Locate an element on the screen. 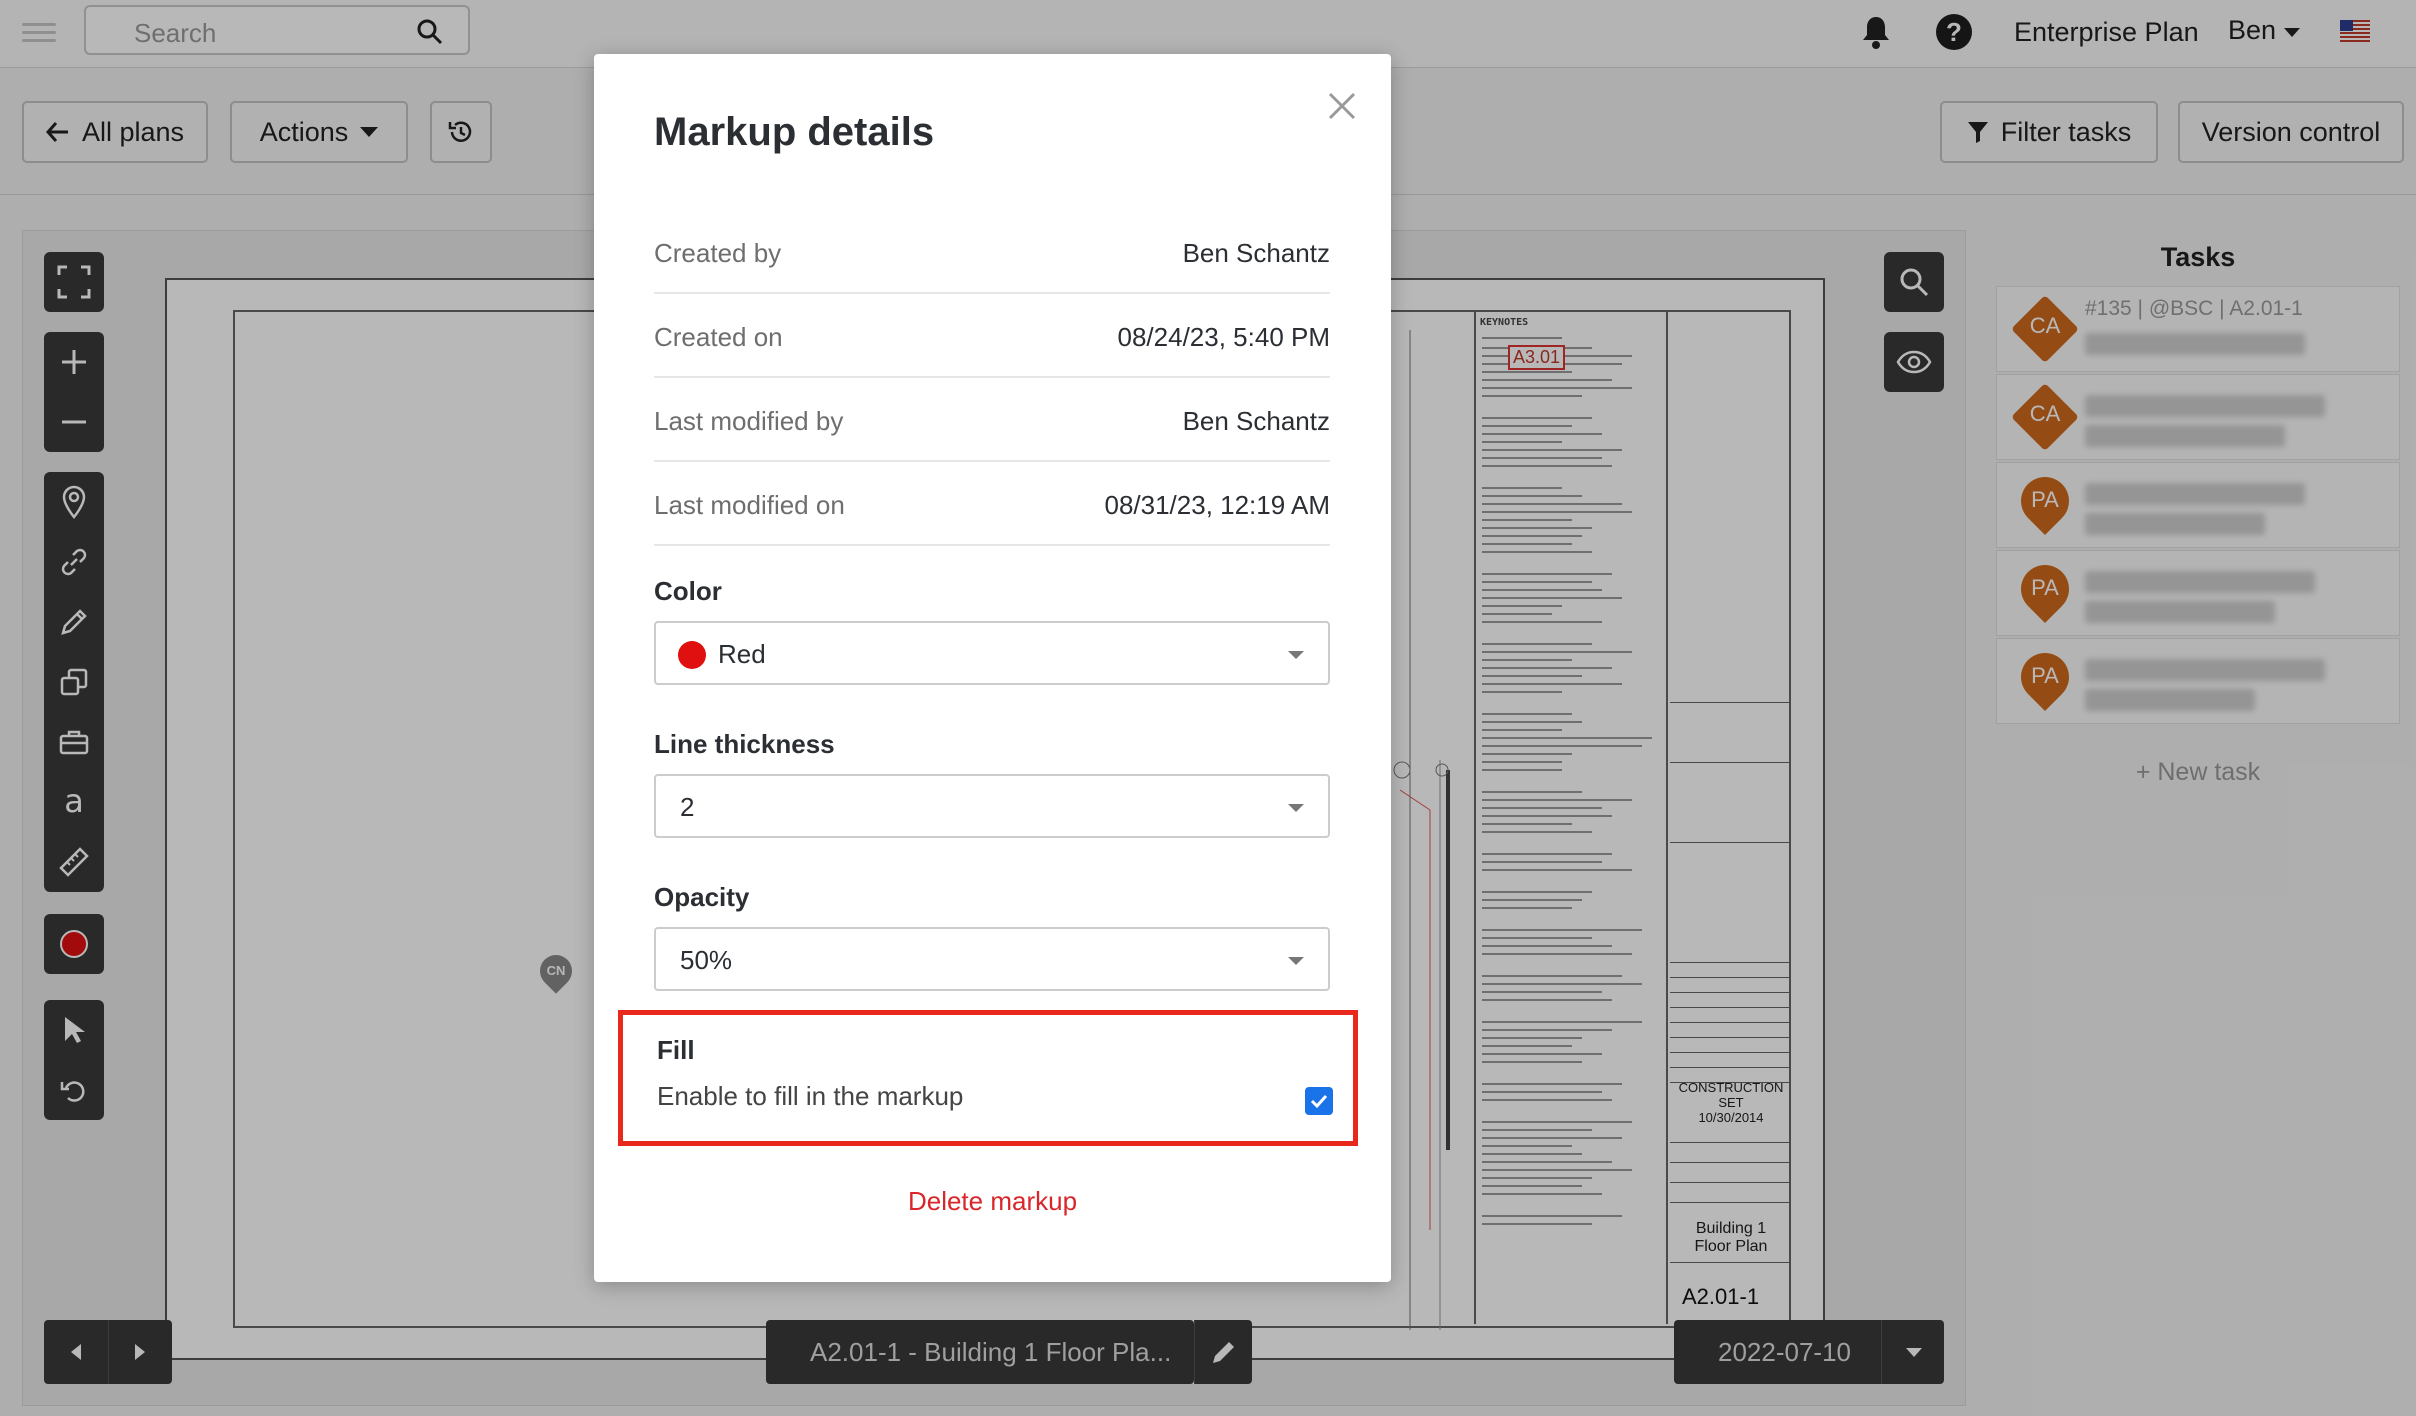 The width and height of the screenshot is (2416, 1416). fill-label: Fill is located at coordinates (676, 1050).